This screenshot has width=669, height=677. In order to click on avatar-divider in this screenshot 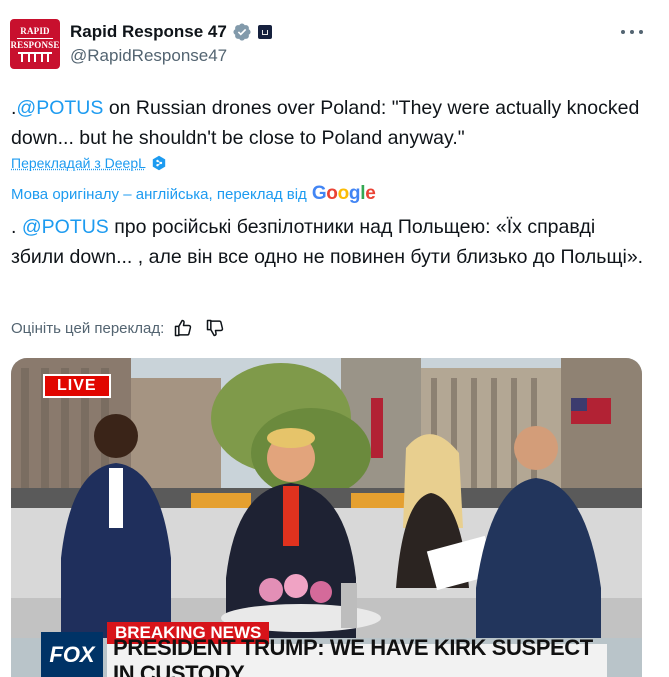, I will do `click(35, 38)`.